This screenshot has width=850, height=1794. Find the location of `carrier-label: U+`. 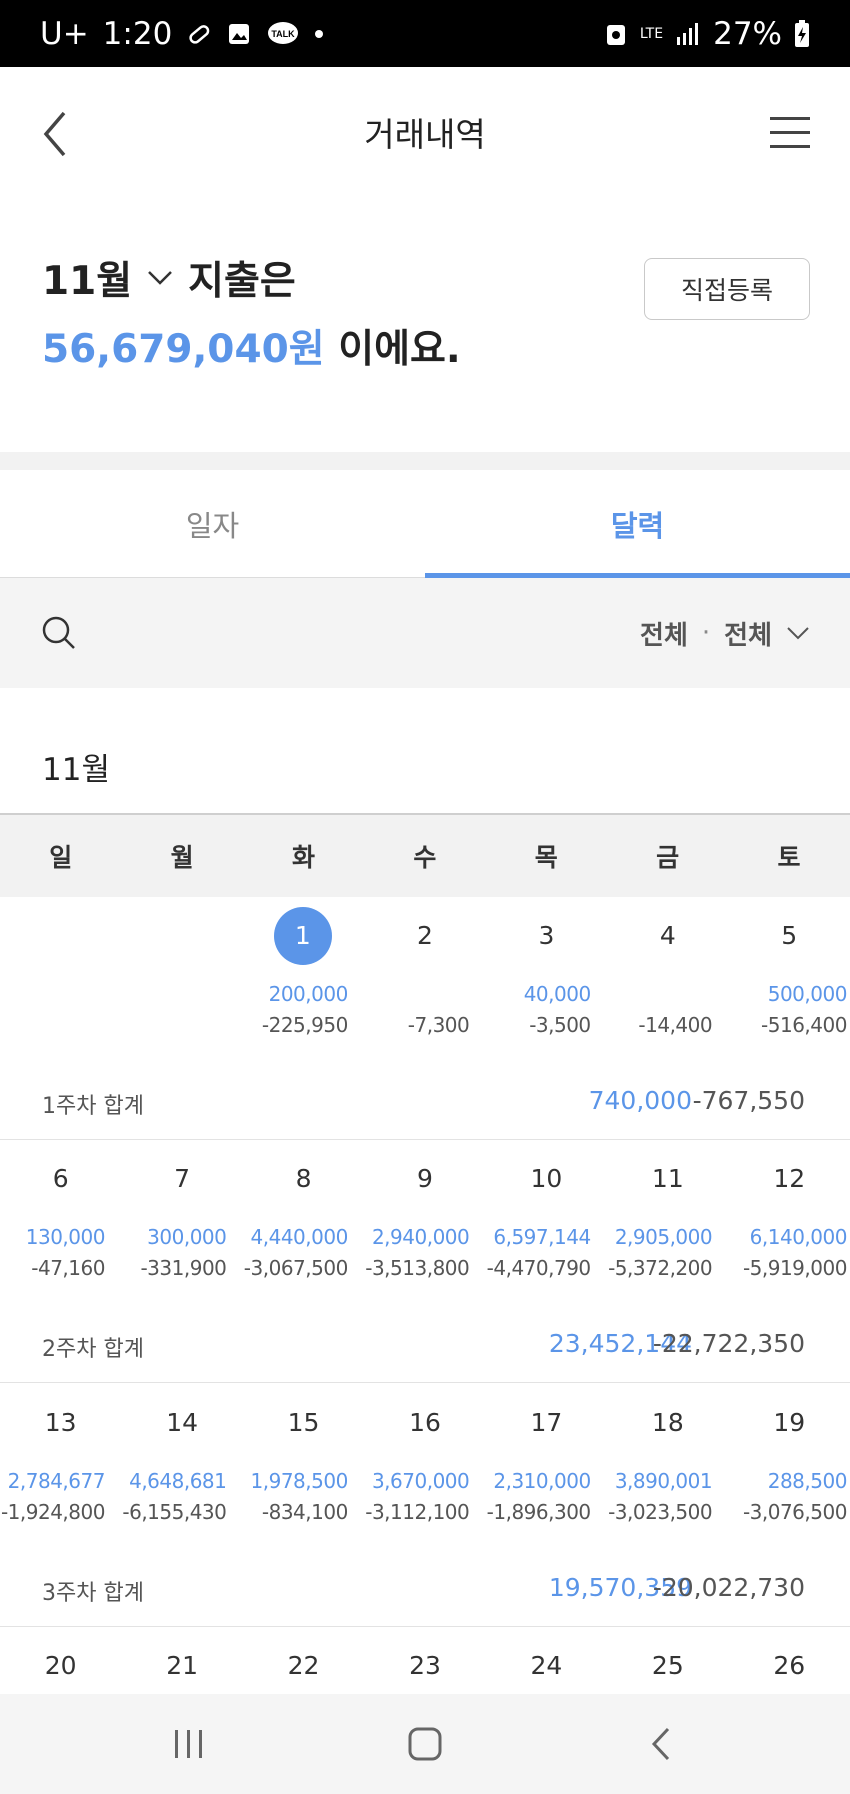

carrier-label: U+ is located at coordinates (64, 33).